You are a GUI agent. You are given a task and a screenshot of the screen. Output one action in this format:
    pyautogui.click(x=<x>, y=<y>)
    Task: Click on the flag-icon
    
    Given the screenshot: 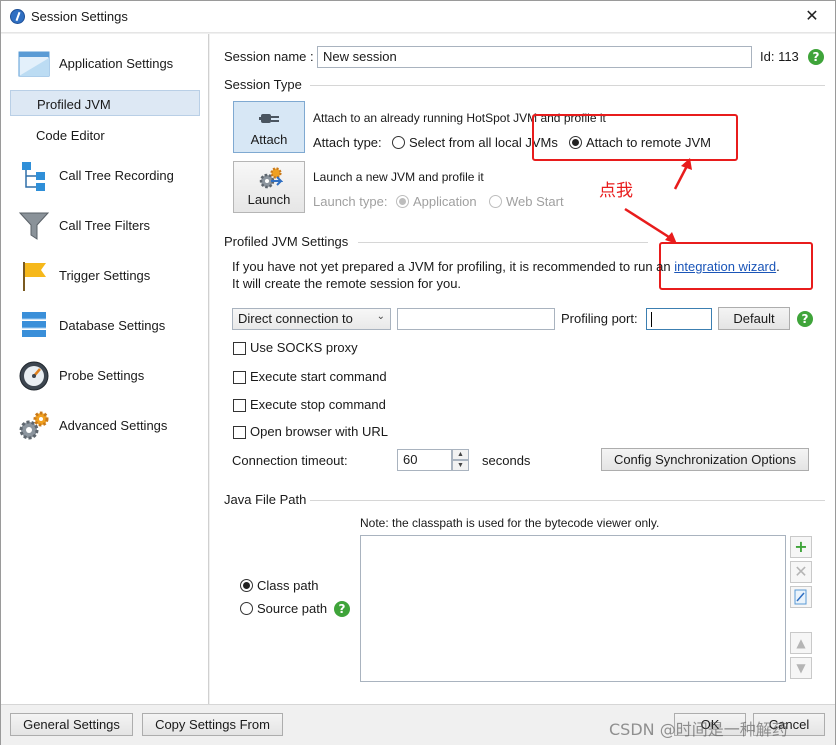 What is the action you would take?
    pyautogui.click(x=34, y=276)
    